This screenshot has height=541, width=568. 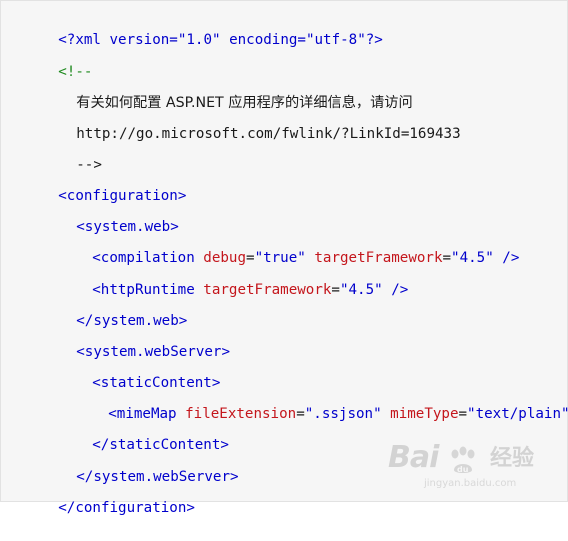 I want to click on code-line-configuration-close: </configuration>, so click(x=101, y=495).